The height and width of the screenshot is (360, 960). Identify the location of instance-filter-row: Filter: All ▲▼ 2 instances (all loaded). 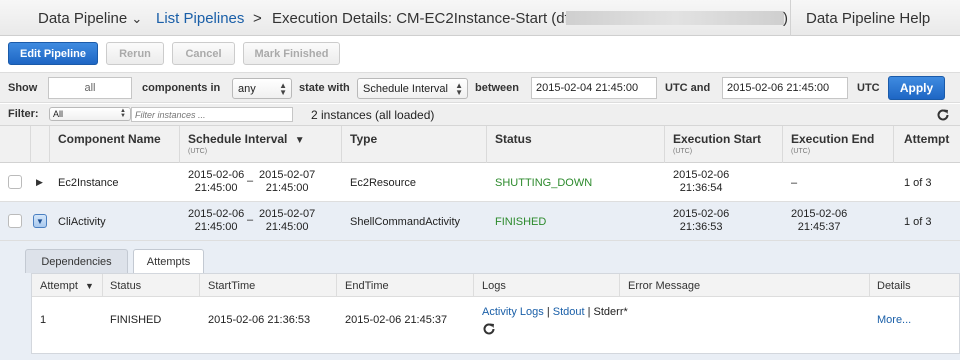
(480, 115).